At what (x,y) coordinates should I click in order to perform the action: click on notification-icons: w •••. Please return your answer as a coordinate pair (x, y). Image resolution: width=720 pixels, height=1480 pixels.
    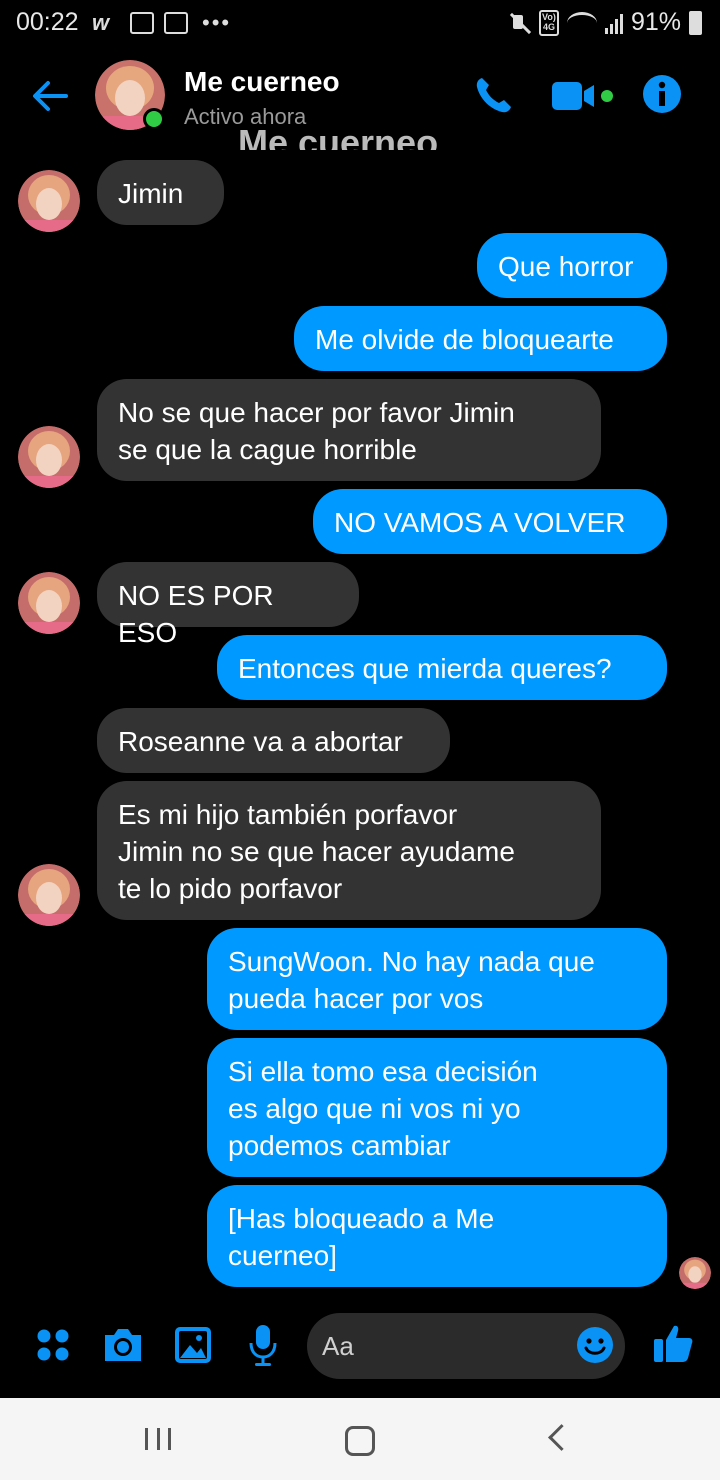
    Looking at the image, I should click on (161, 23).